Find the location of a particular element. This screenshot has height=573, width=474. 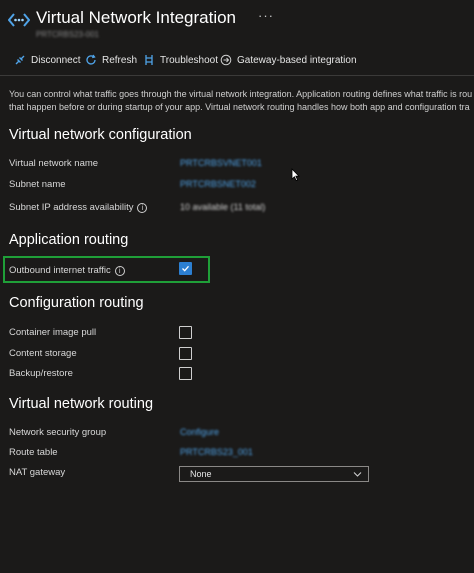

backup-checkbox is located at coordinates (185, 373).